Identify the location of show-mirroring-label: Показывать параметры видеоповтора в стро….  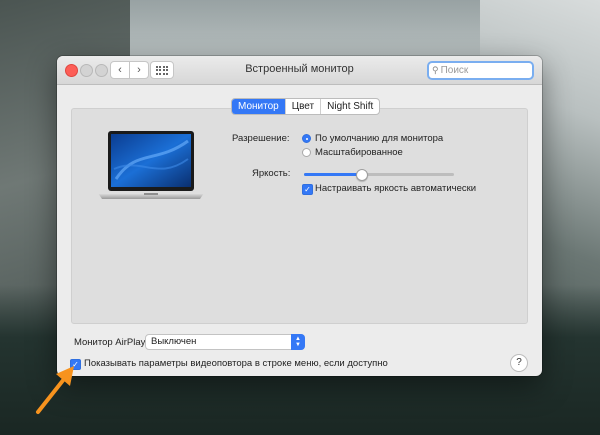
(236, 363).